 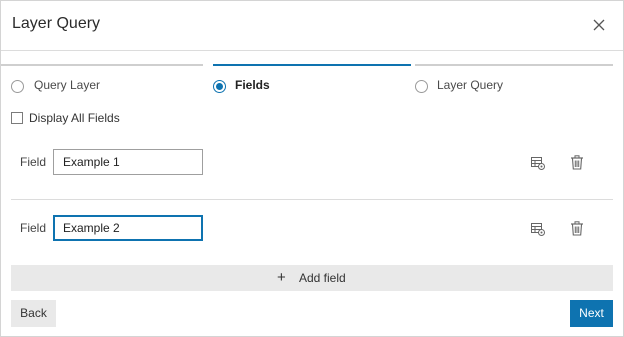 I want to click on wizard-steps: Query Layer Fields Layer Query, so click(x=312, y=80).